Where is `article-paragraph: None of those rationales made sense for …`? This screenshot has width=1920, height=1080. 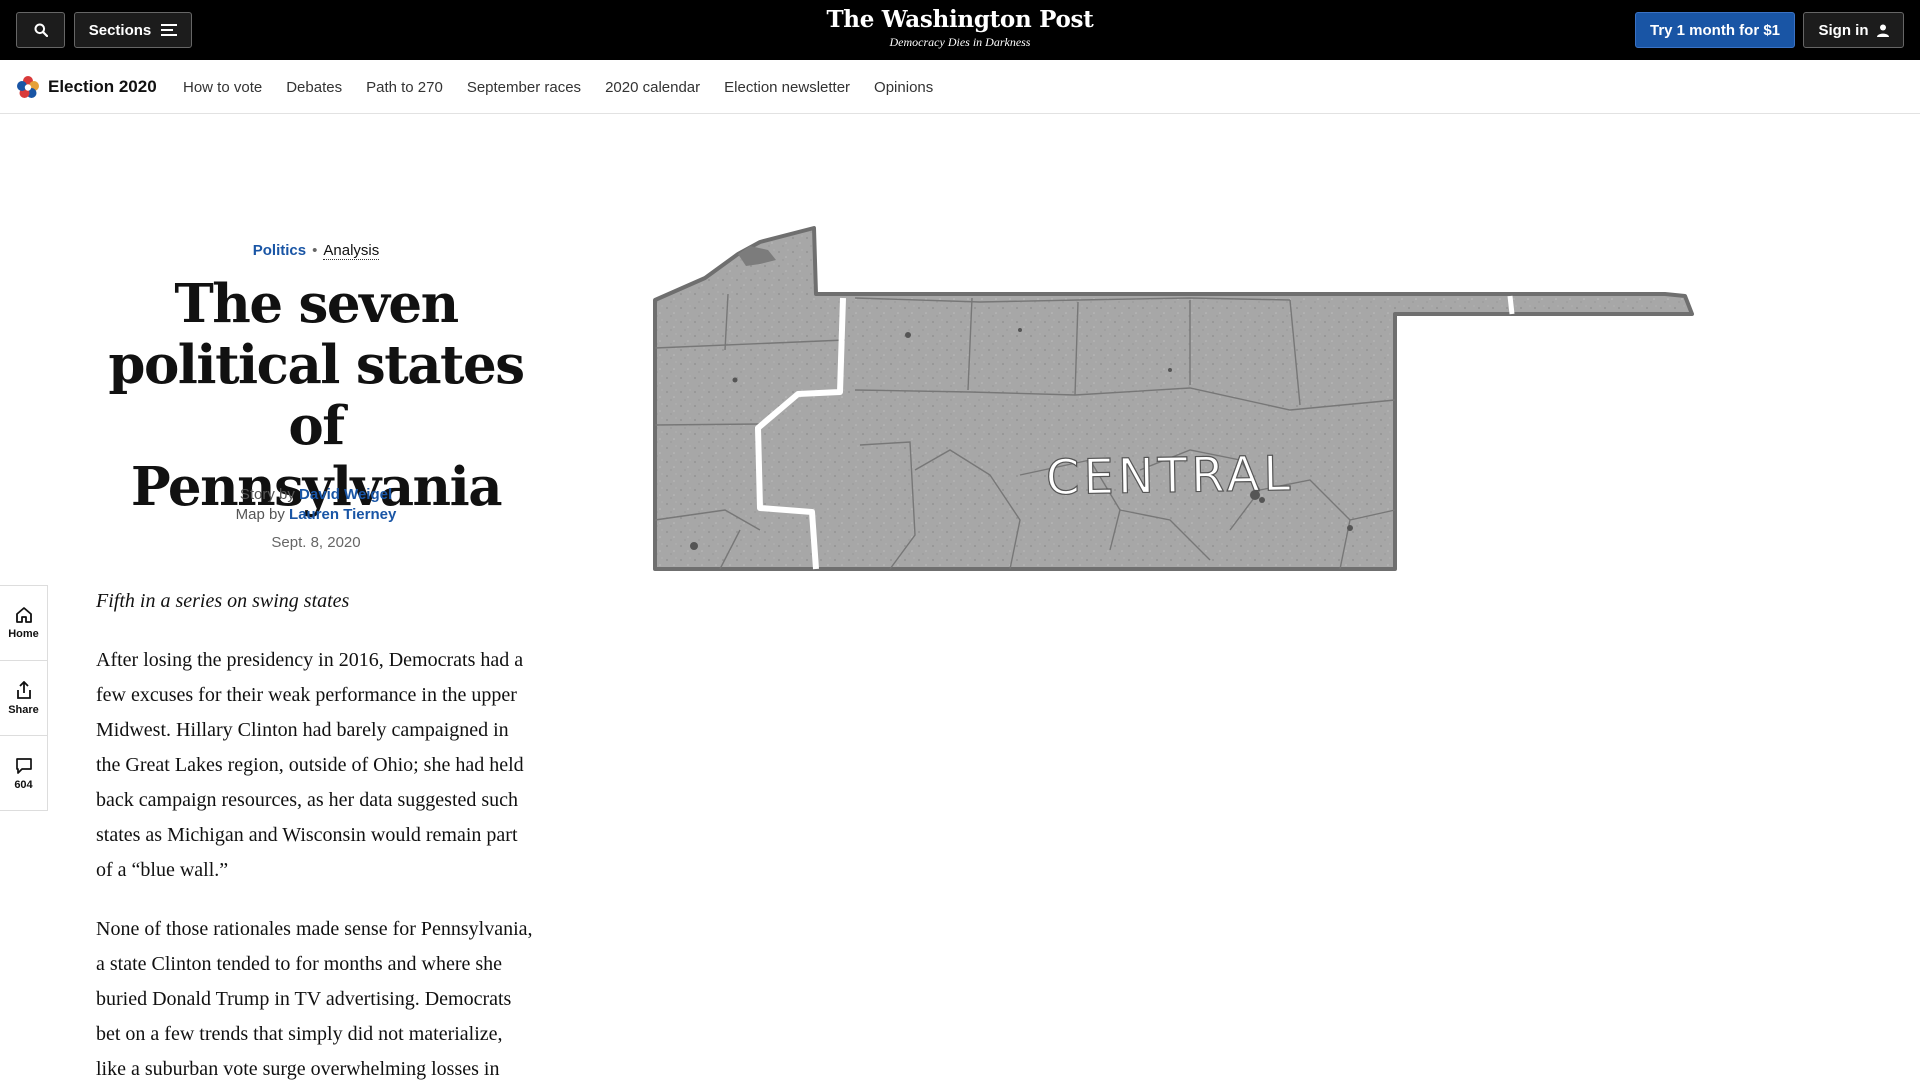
article-paragraph: None of those rationales made sense for … is located at coordinates (314, 999).